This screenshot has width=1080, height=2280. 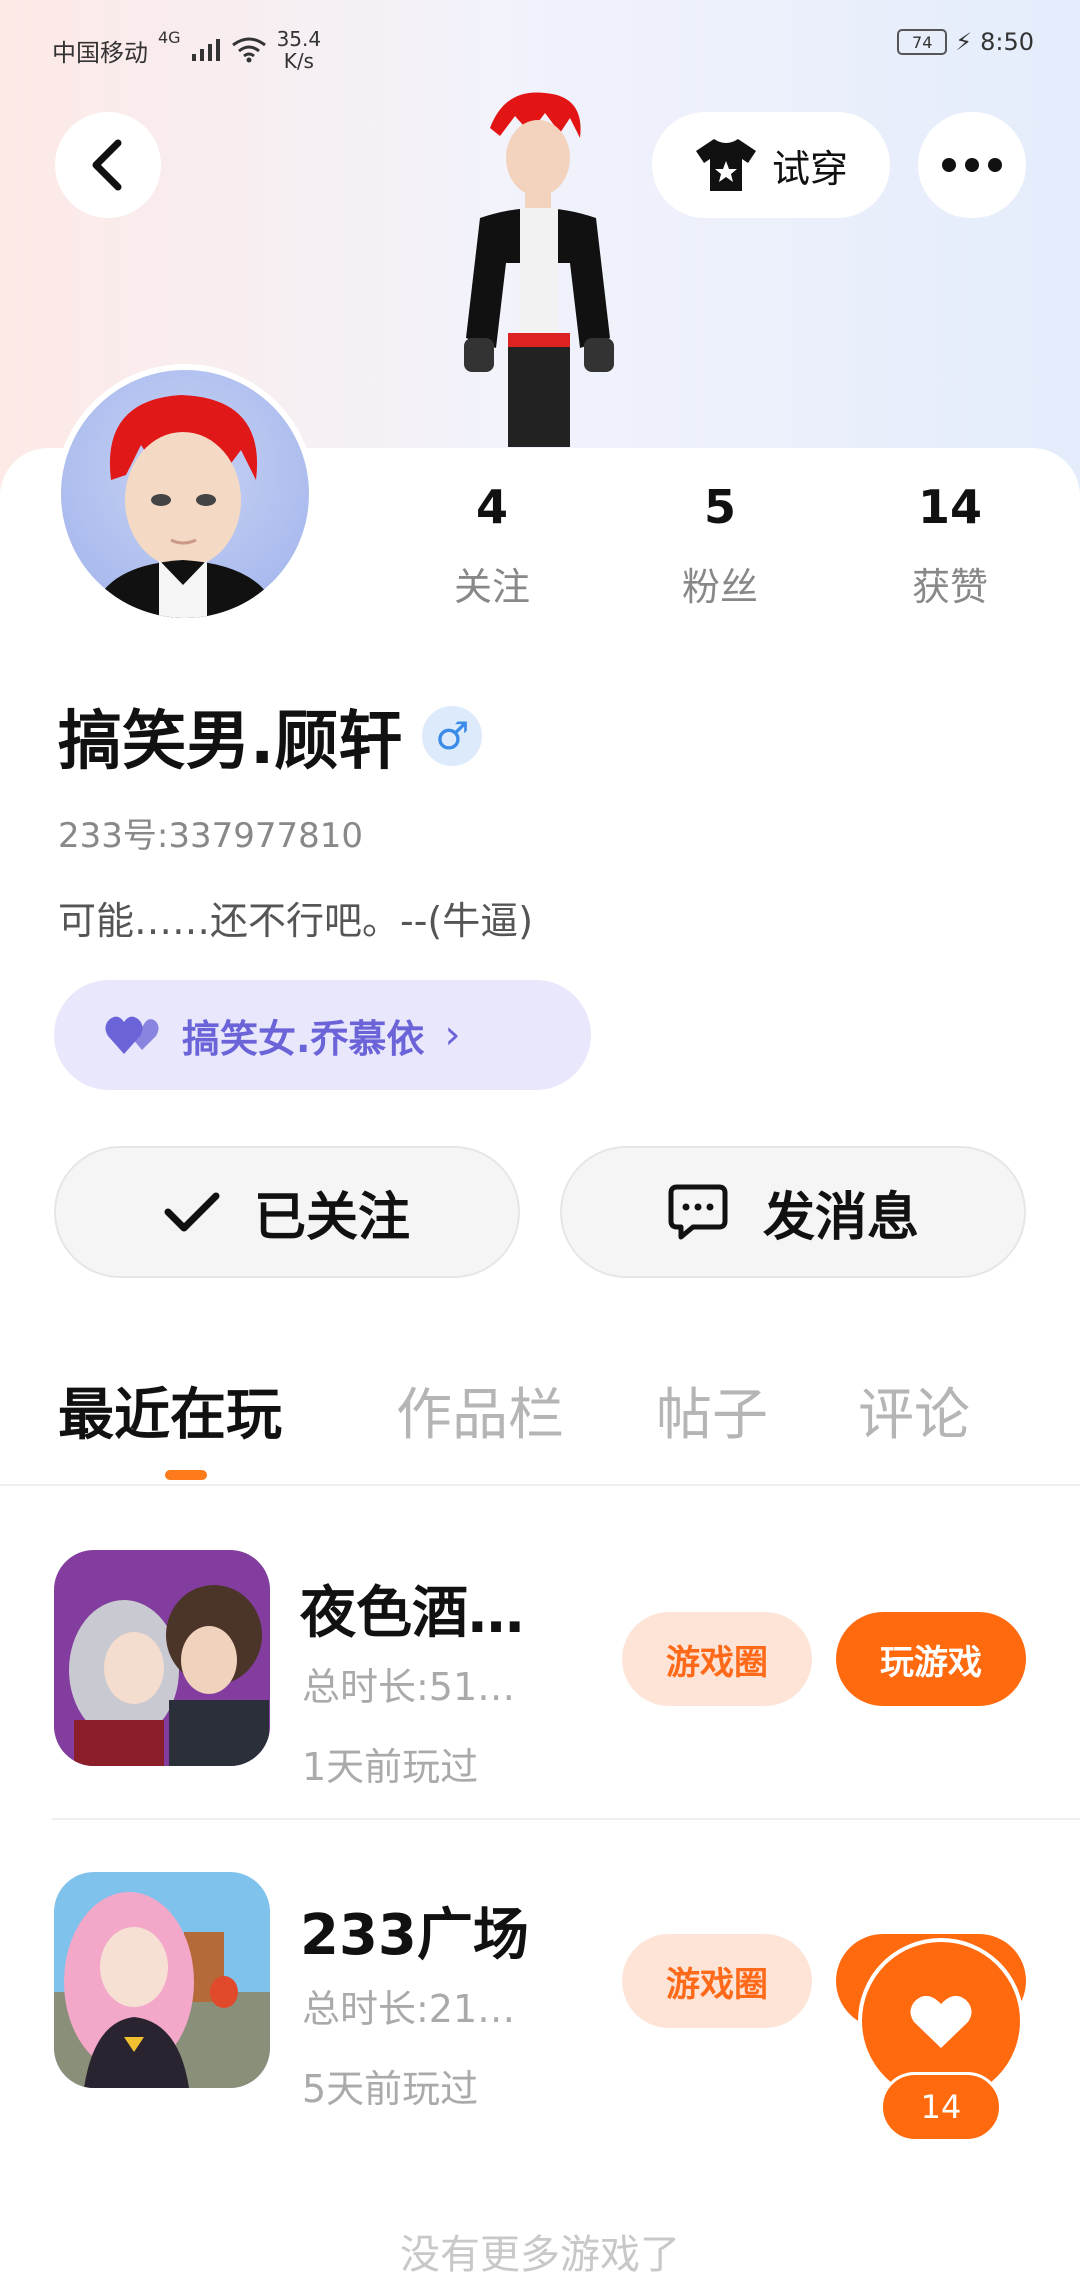 I want to click on like-count-badge: 14, so click(x=941, y=2107).